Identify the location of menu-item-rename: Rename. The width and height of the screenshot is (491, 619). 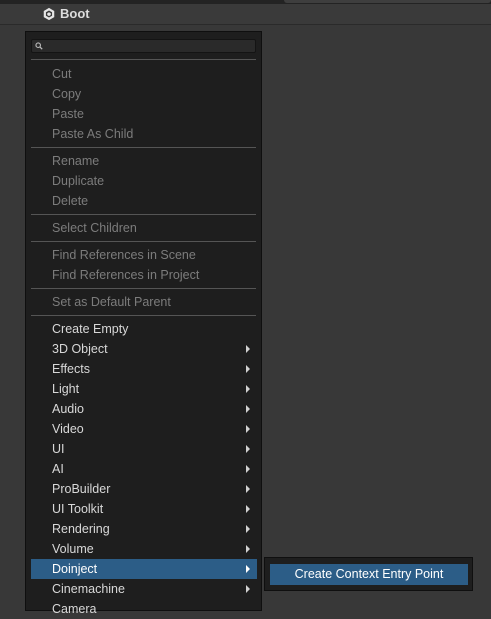
(144, 161).